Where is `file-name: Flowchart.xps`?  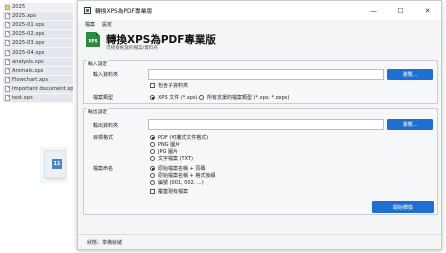
file-name: Flowchart.xps is located at coordinates (30, 79).